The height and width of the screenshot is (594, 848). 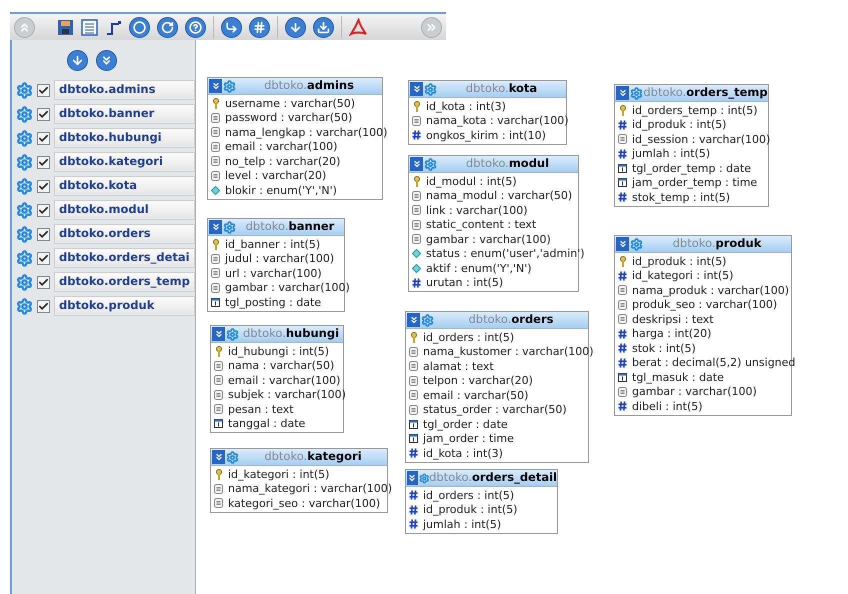 I want to click on column-name: telpon : varchar(20), so click(x=478, y=380).